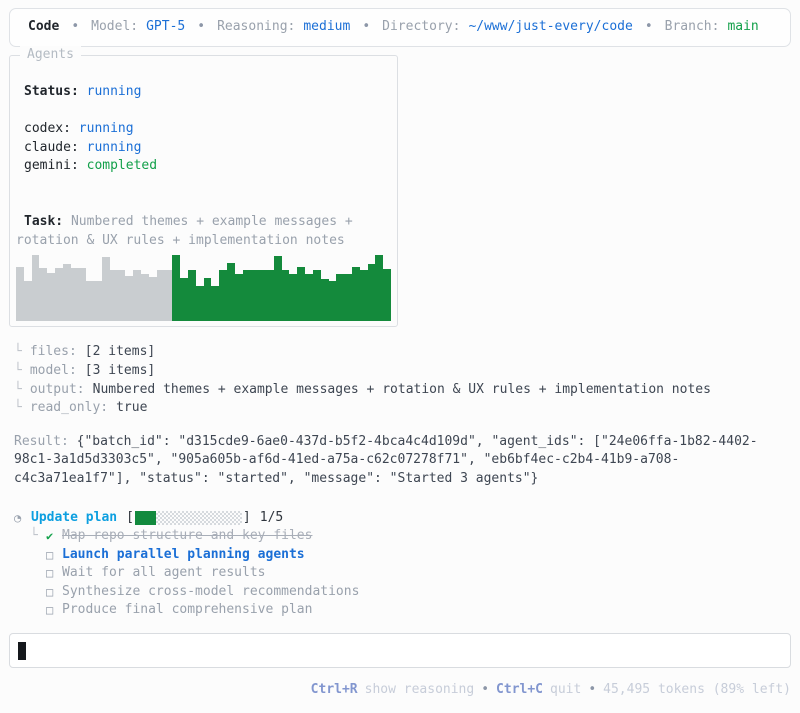  I want to click on plan-item-label: Map repo structure and key files, so click(187, 536).